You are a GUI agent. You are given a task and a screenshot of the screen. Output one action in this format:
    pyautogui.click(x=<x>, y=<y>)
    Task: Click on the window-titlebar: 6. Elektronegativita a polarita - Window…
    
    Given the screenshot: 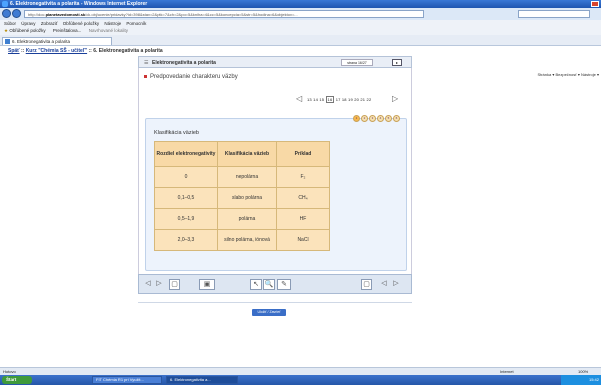 What is the action you would take?
    pyautogui.click(x=300, y=4)
    